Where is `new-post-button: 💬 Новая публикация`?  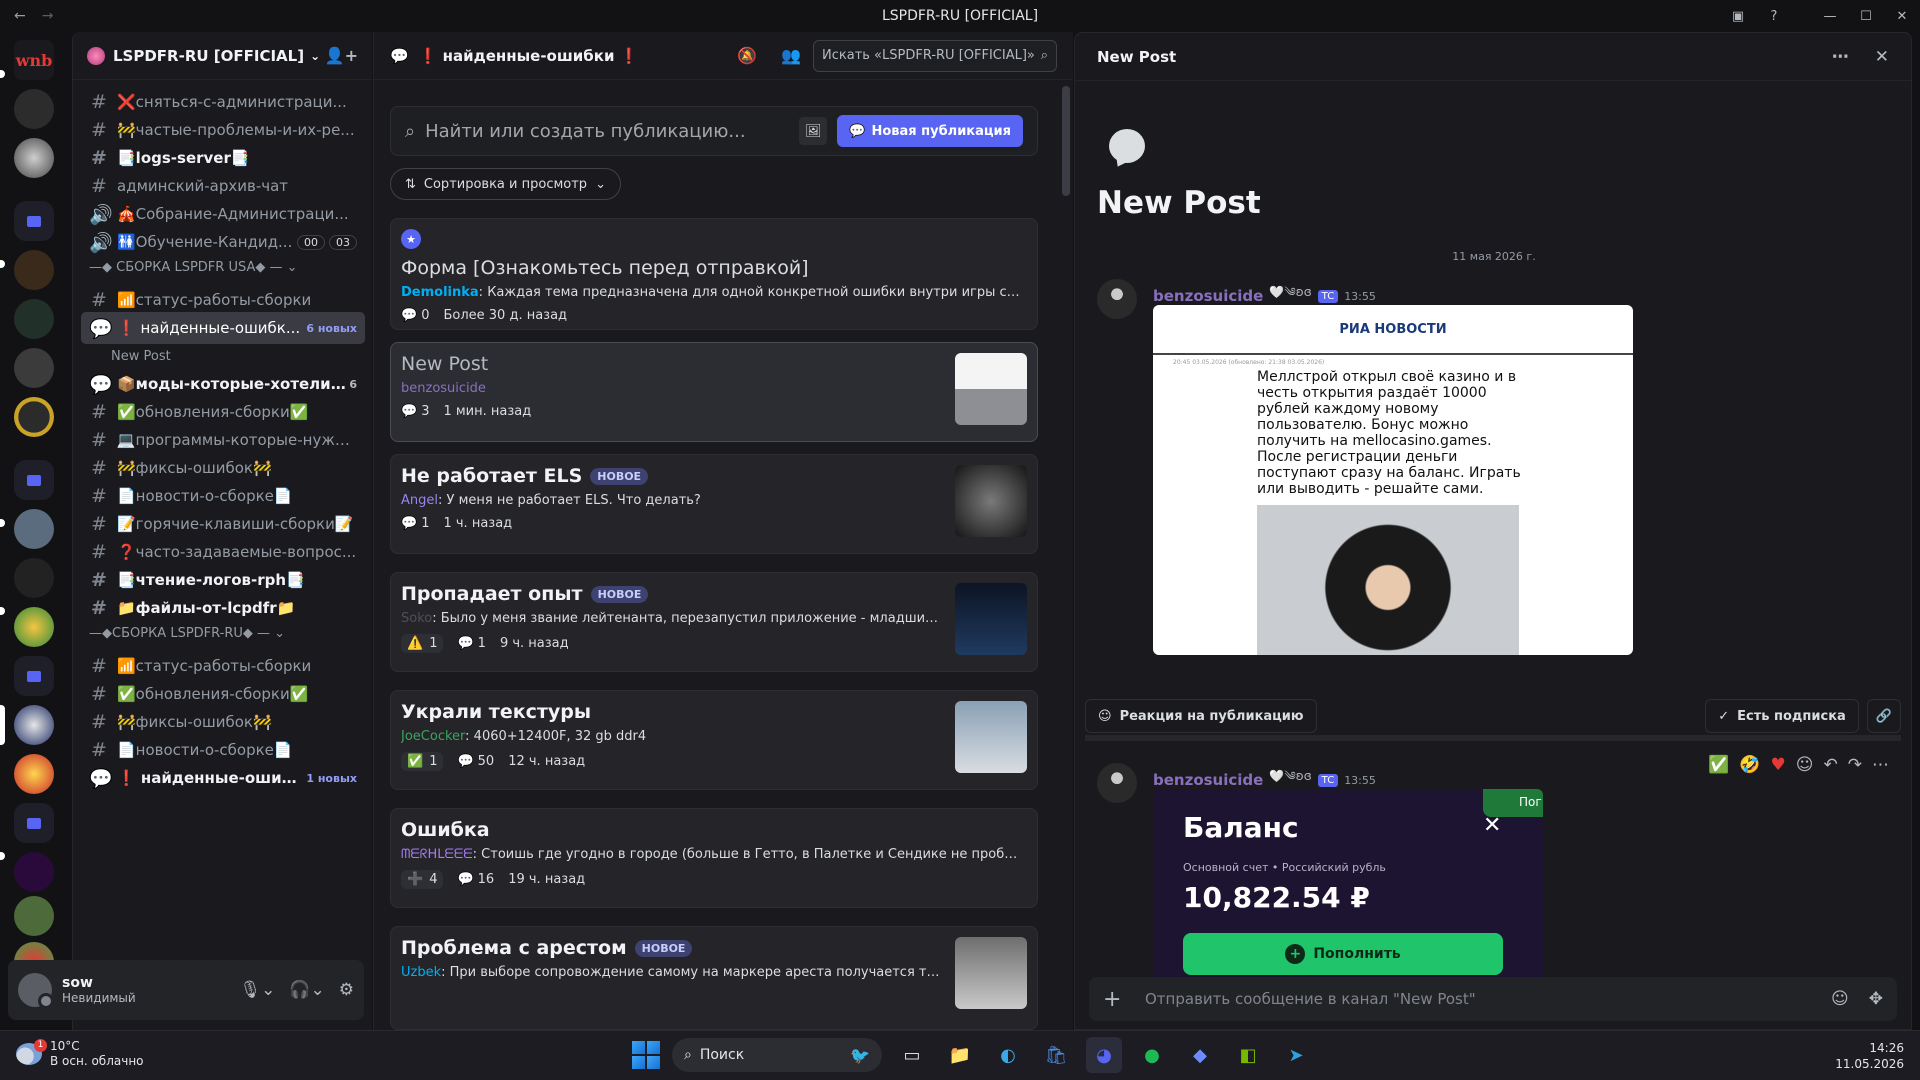
new-post-button: 💬 Новая публикация is located at coordinates (930, 131).